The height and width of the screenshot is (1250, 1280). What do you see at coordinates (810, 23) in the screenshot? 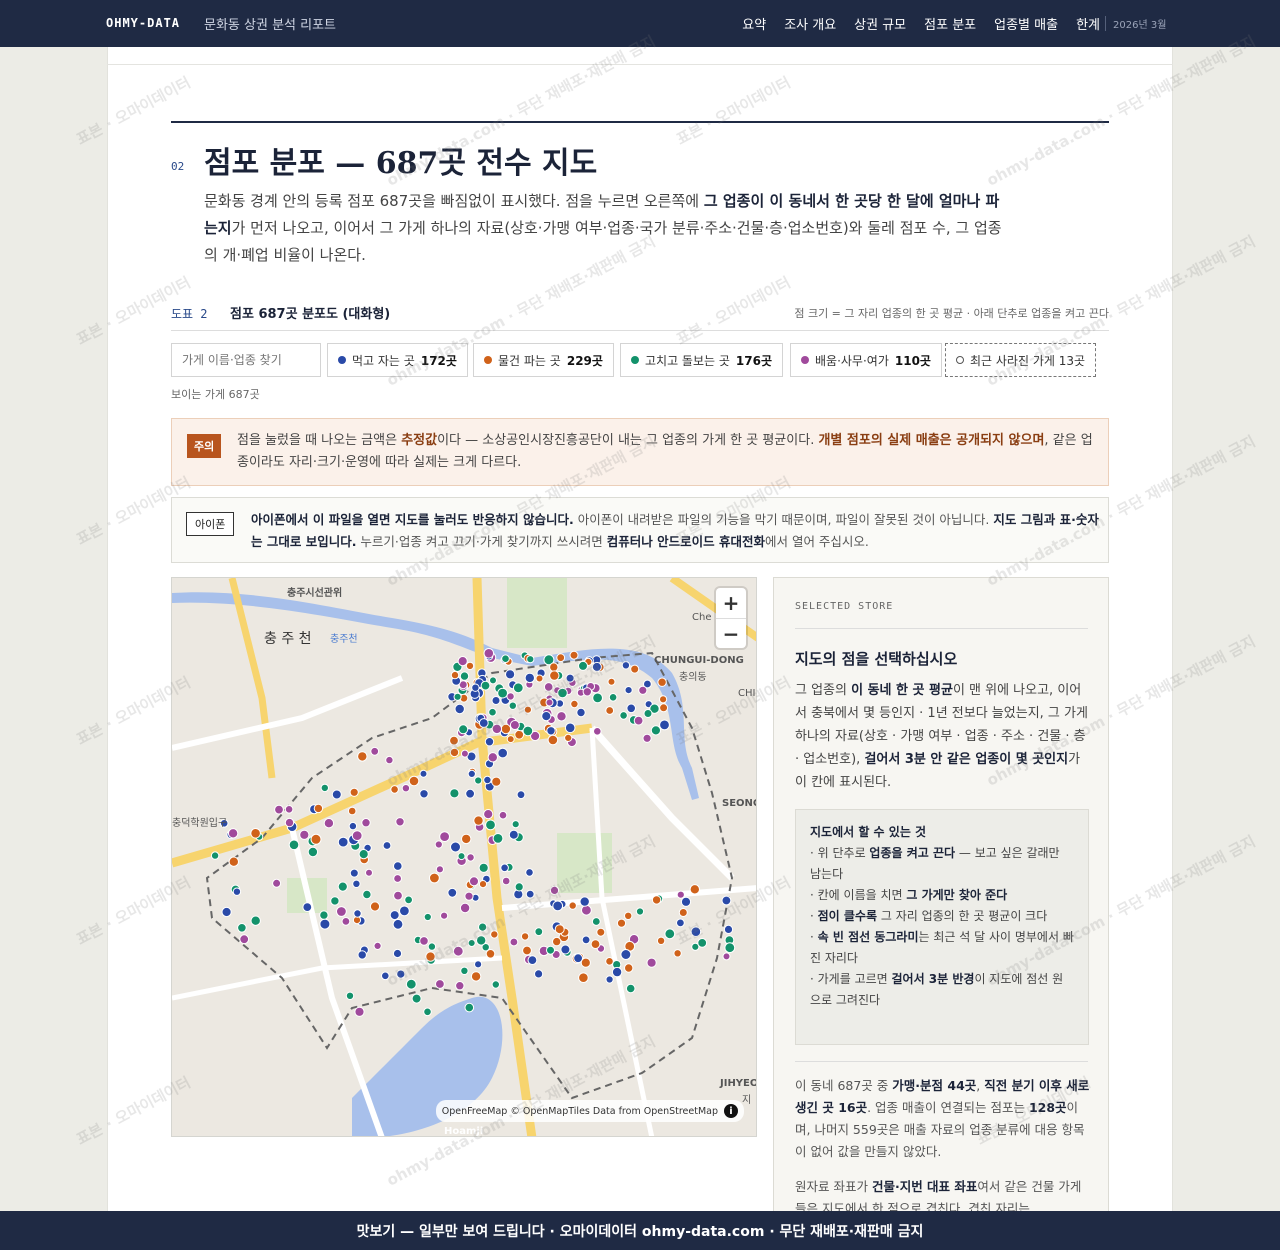
I see `nav-link-overview: 조사 개요` at bounding box center [810, 23].